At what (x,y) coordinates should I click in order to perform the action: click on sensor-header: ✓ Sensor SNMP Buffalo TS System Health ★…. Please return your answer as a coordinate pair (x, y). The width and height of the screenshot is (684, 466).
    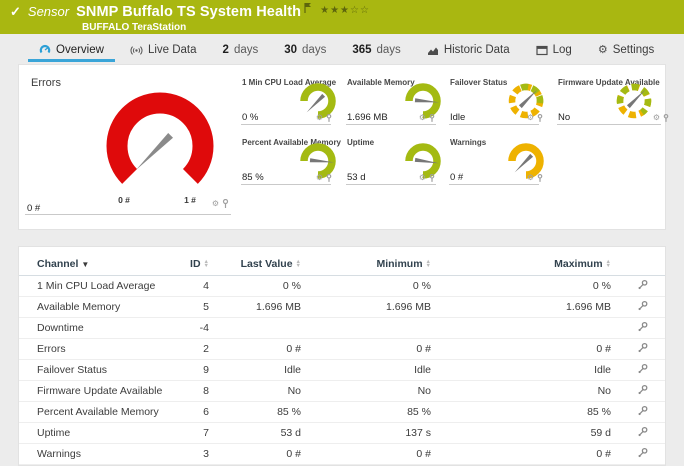
    Looking at the image, I should click on (342, 17).